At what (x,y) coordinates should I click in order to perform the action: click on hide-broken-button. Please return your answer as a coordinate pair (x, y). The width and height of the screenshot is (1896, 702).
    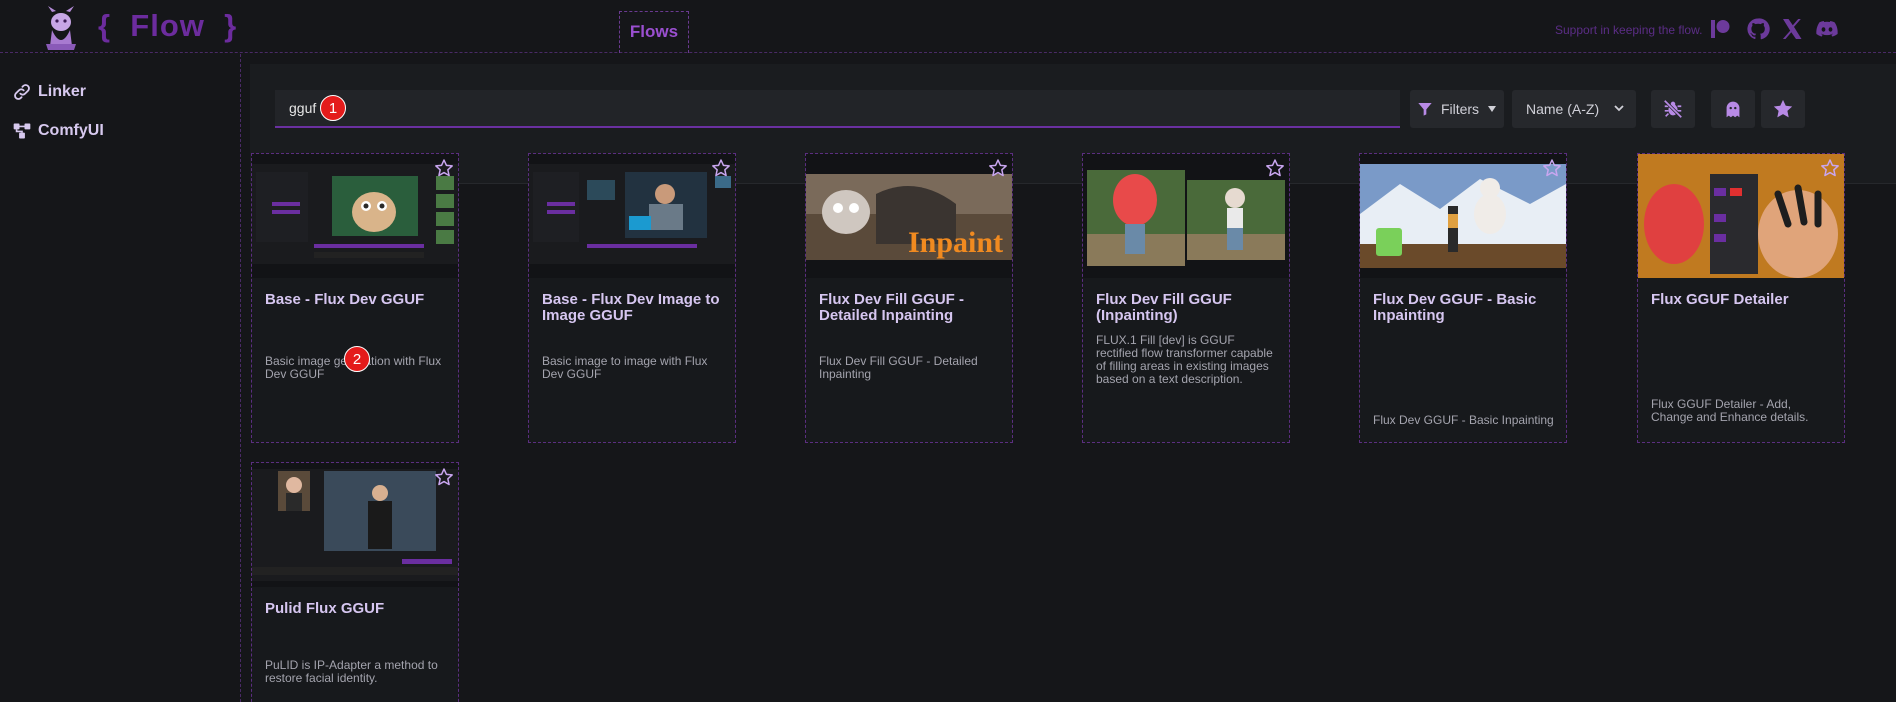
    Looking at the image, I should click on (1673, 109).